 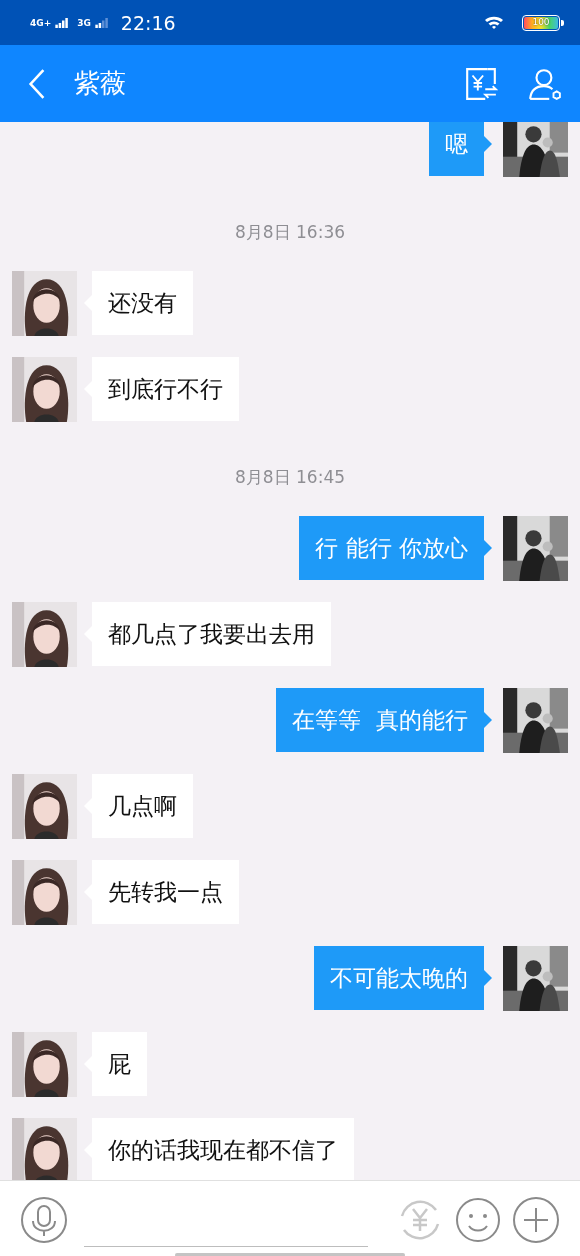 I want to click on network-label: 3G, so click(x=84, y=22).